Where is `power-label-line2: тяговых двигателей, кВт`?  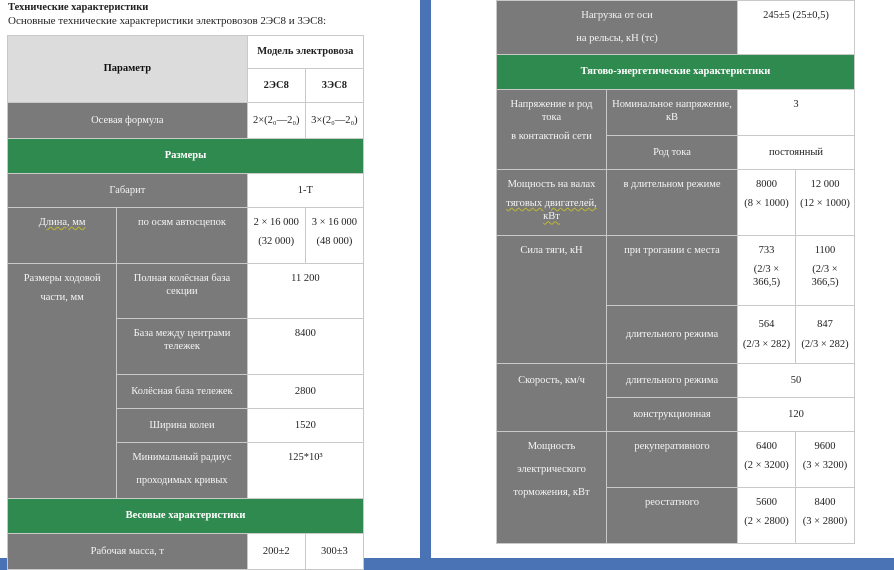
power-label-line2: тяговых двигателей, кВт is located at coordinates (551, 210).